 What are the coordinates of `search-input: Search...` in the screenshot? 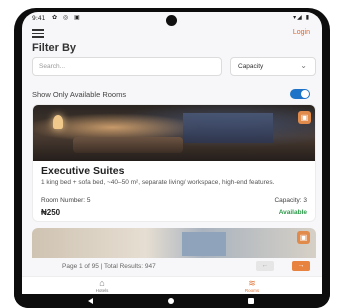 It's located at (127, 66).